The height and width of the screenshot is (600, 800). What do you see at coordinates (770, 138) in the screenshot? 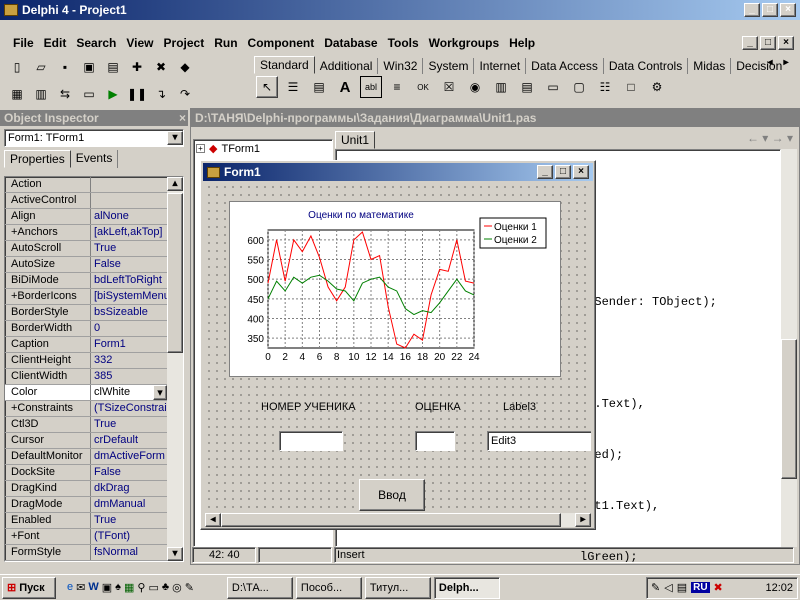
I see `nav-arrows-icon: ← ▾ → ▾` at bounding box center [770, 138].